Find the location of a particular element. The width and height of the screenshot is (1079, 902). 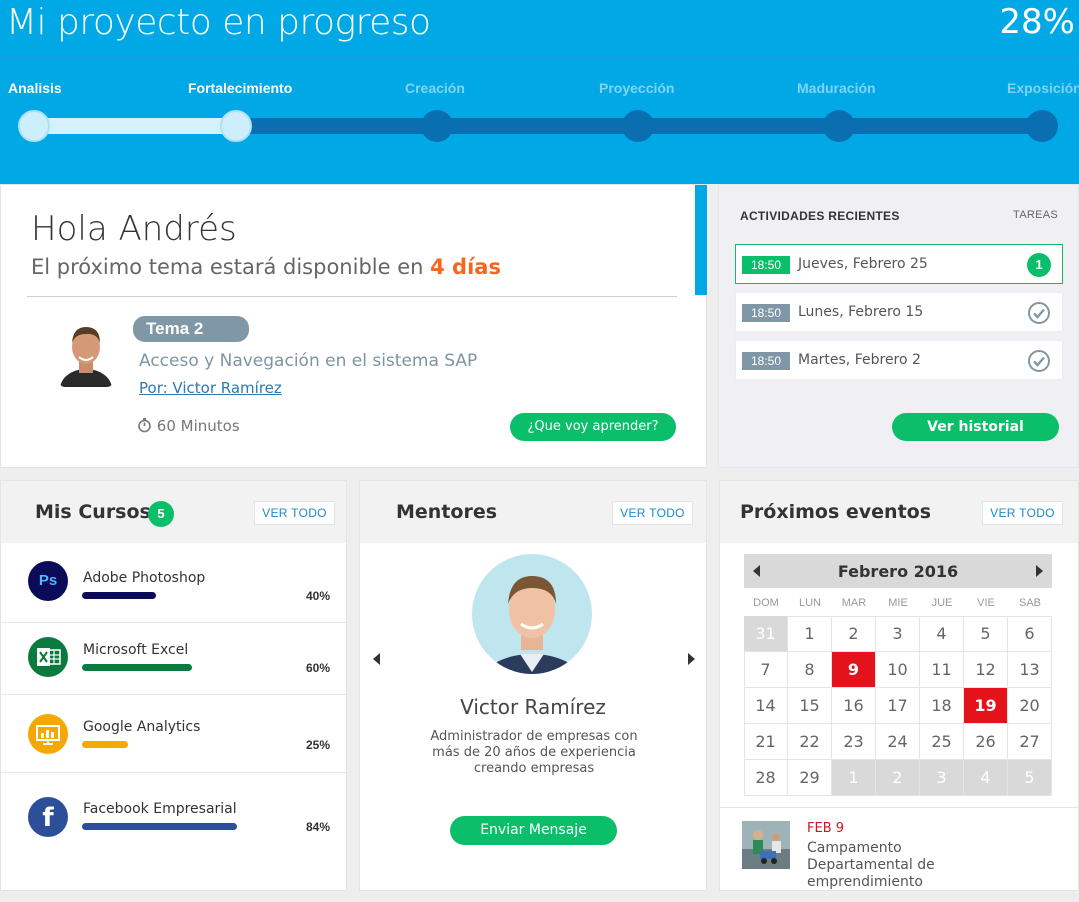

mentors-view-all-button: VER TODO is located at coordinates (652, 513).